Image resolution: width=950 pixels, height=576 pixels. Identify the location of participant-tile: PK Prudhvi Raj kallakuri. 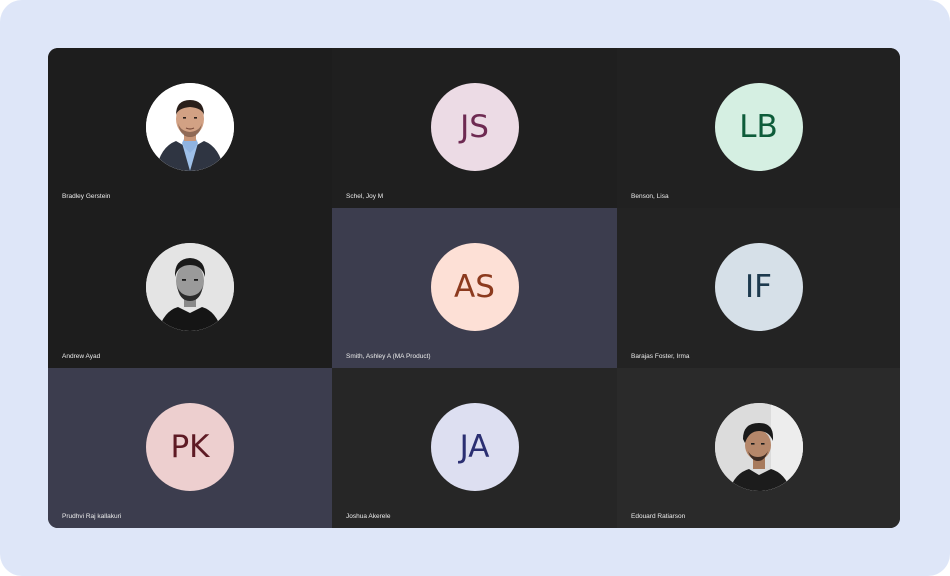
(190, 448).